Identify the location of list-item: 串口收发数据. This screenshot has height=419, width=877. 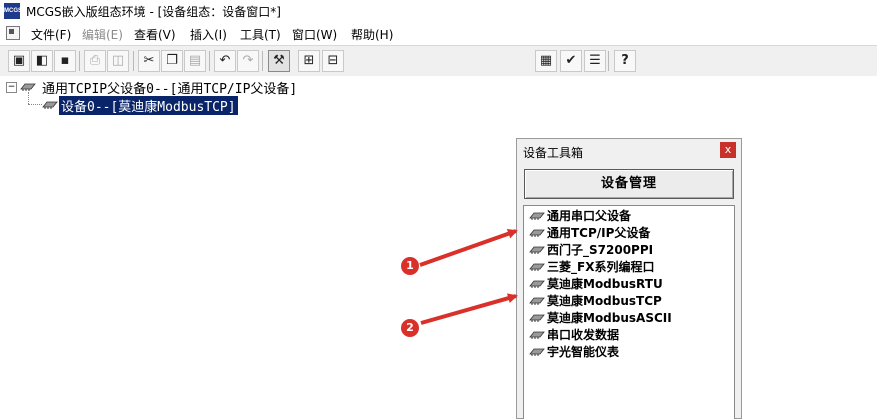
(627, 335).